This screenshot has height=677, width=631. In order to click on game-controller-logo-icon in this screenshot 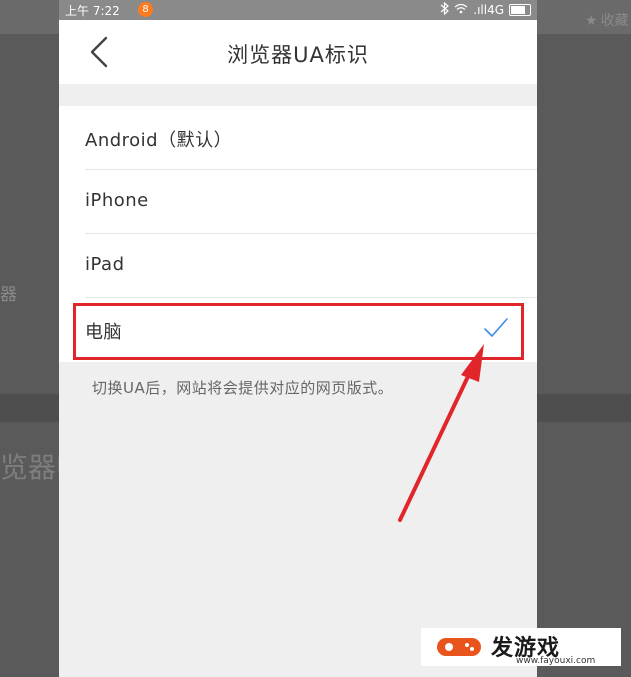, I will do `click(459, 649)`.